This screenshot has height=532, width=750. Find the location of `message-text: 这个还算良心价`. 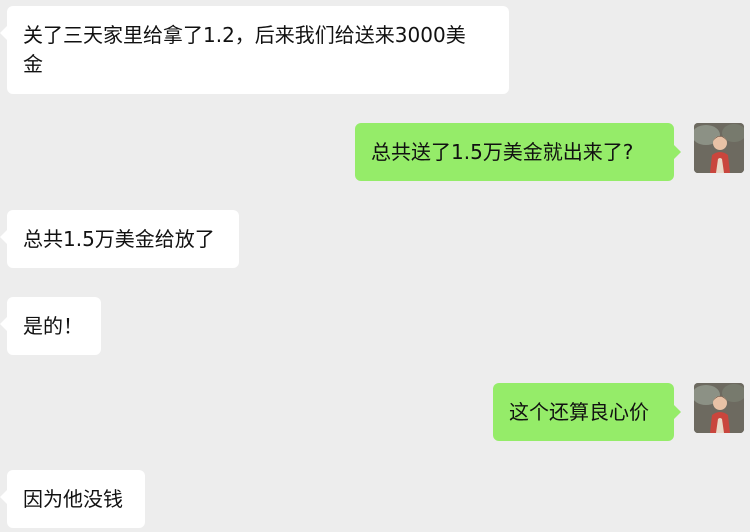

message-text: 这个还算良心价 is located at coordinates (579, 411).